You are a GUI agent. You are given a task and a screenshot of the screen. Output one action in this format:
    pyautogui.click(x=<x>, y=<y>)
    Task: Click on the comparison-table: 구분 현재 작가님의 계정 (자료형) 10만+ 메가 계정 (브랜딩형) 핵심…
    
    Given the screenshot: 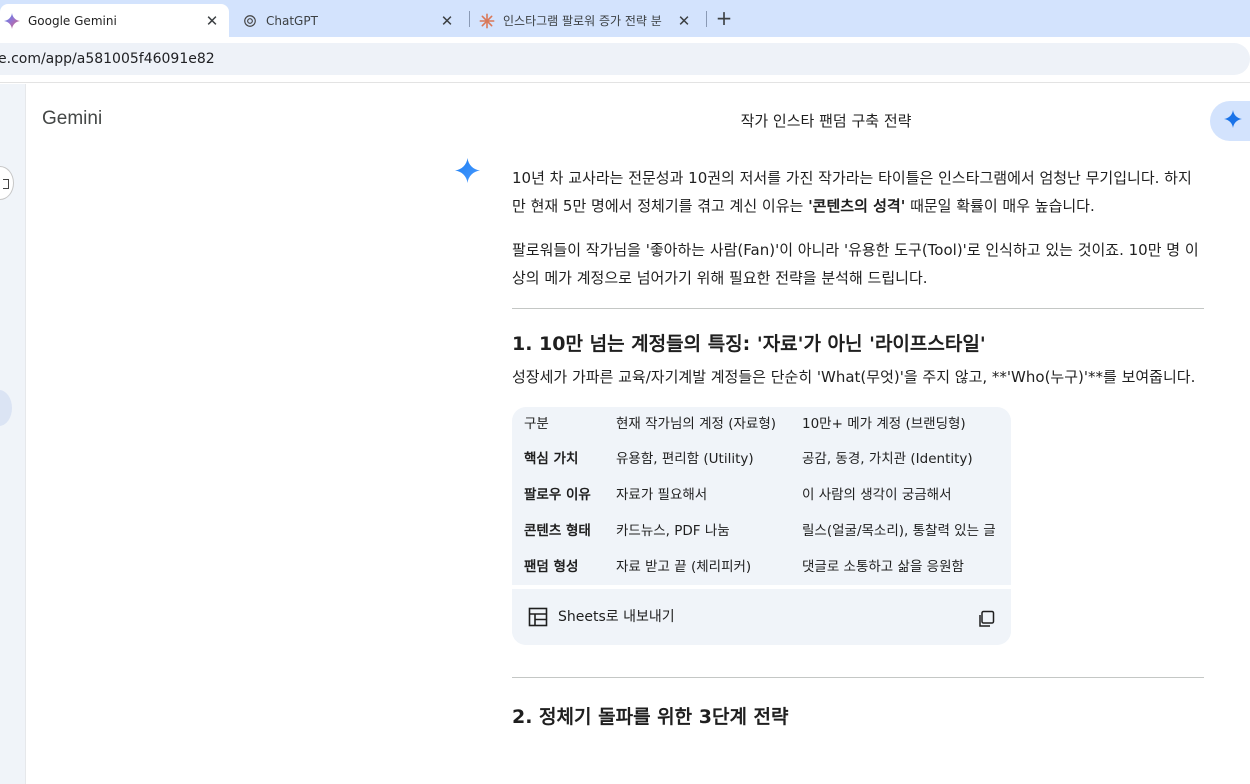 What is the action you would take?
    pyautogui.click(x=761, y=496)
    